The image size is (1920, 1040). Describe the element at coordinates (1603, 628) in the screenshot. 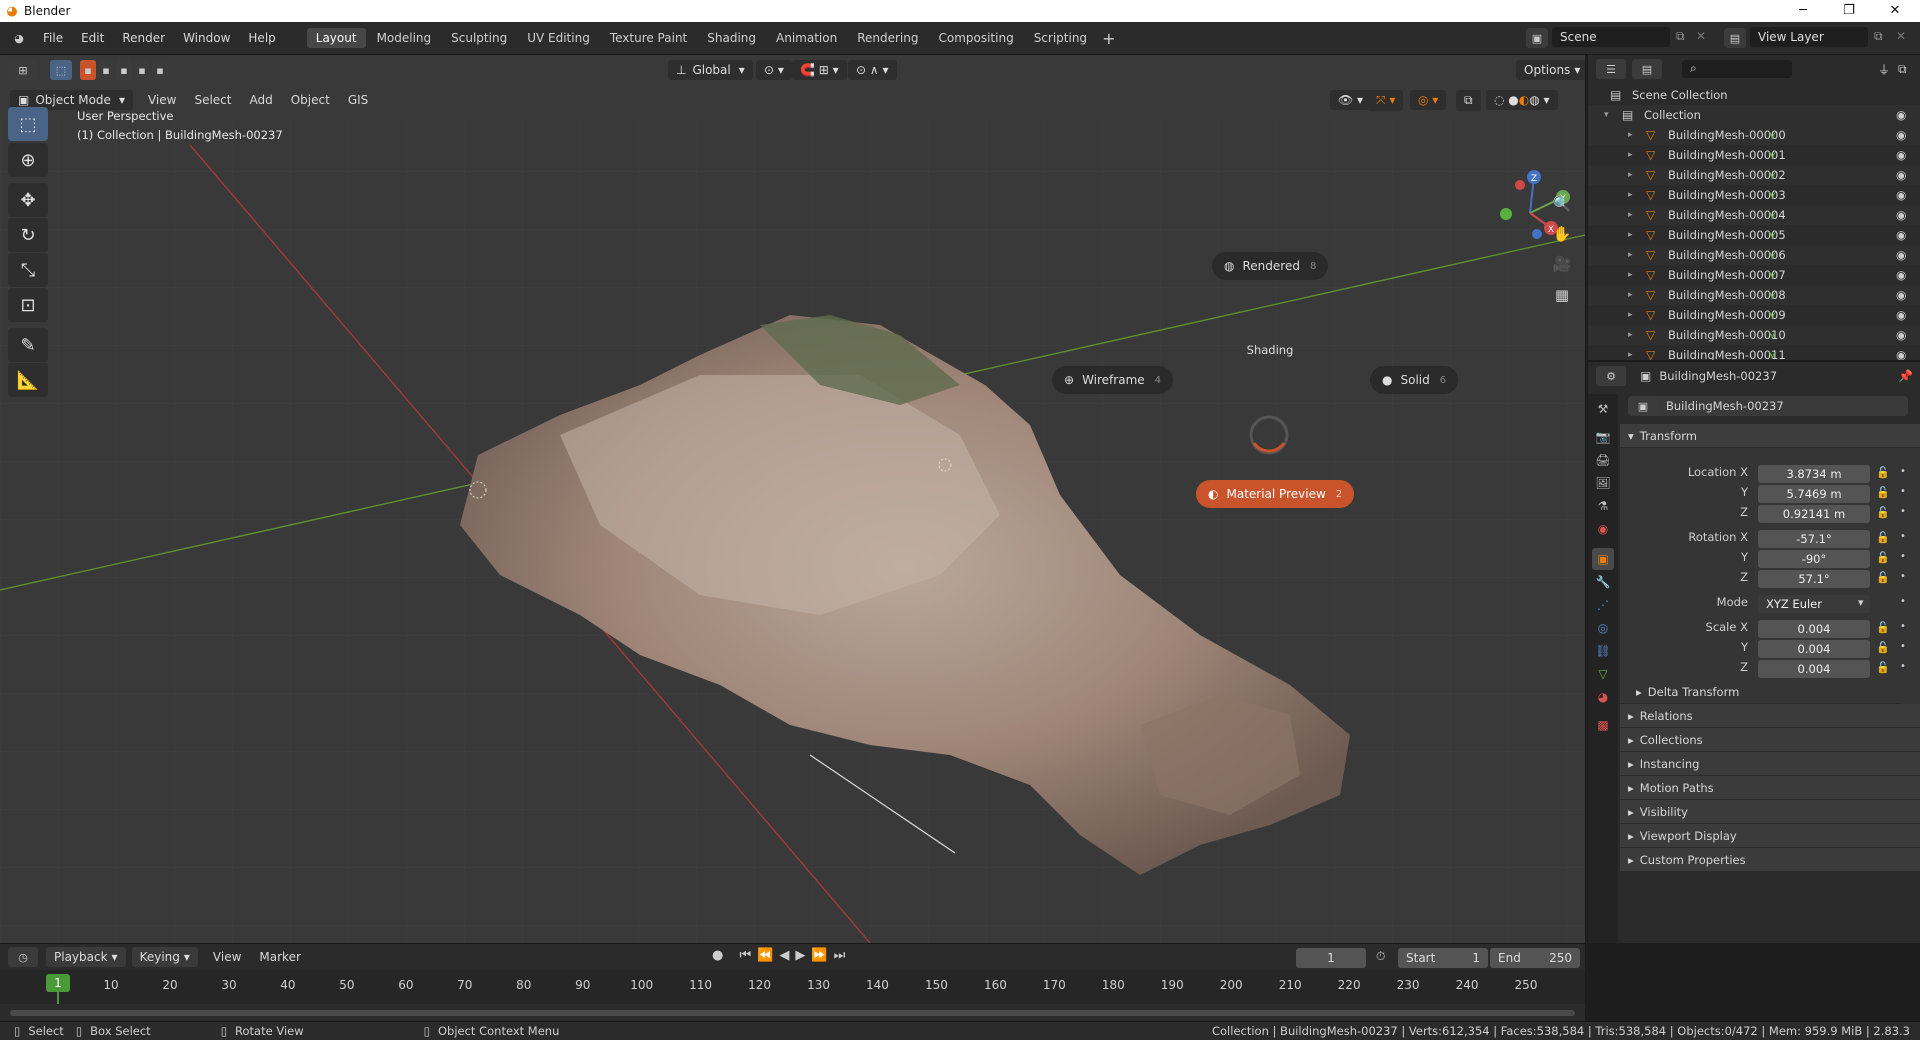

I see `physics-tab-icon: ◎` at that location.